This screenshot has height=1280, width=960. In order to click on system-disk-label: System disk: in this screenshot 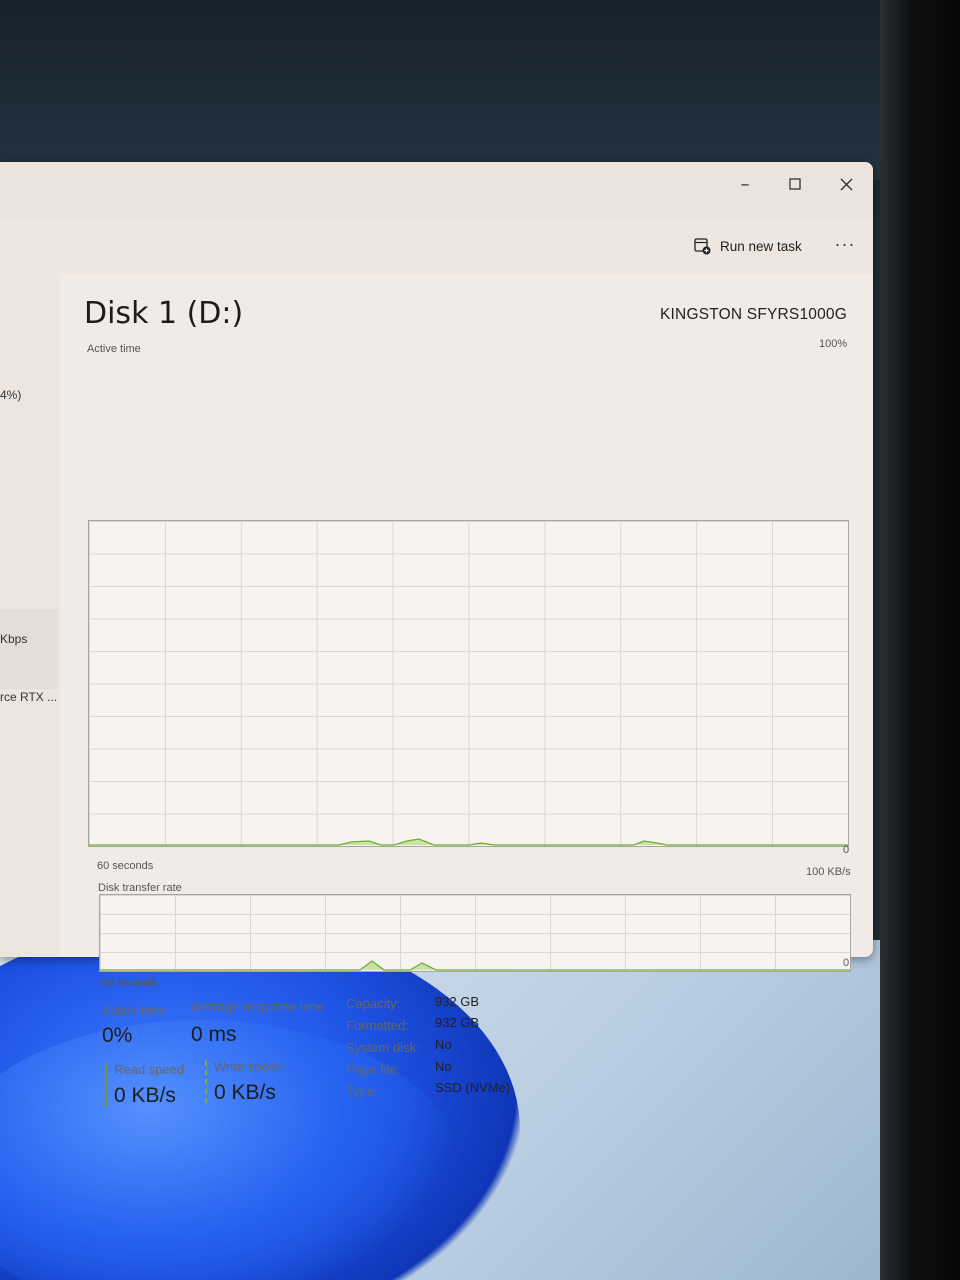, I will do `click(383, 1047)`.